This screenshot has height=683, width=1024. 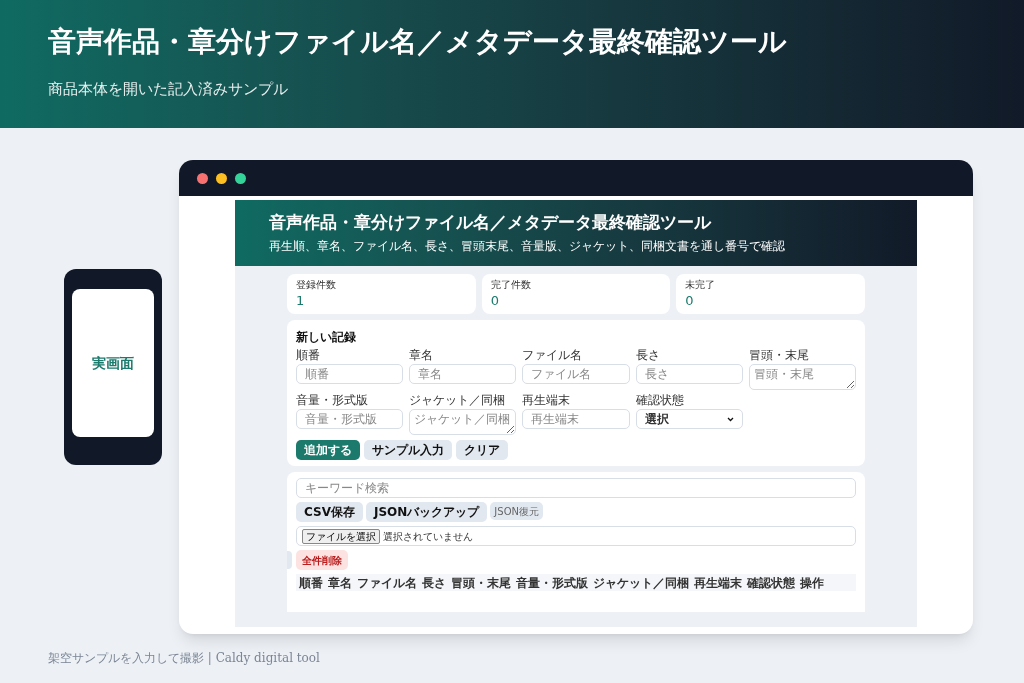 What do you see at coordinates (422, 355) in the screenshot?
I see `field-label: 章名` at bounding box center [422, 355].